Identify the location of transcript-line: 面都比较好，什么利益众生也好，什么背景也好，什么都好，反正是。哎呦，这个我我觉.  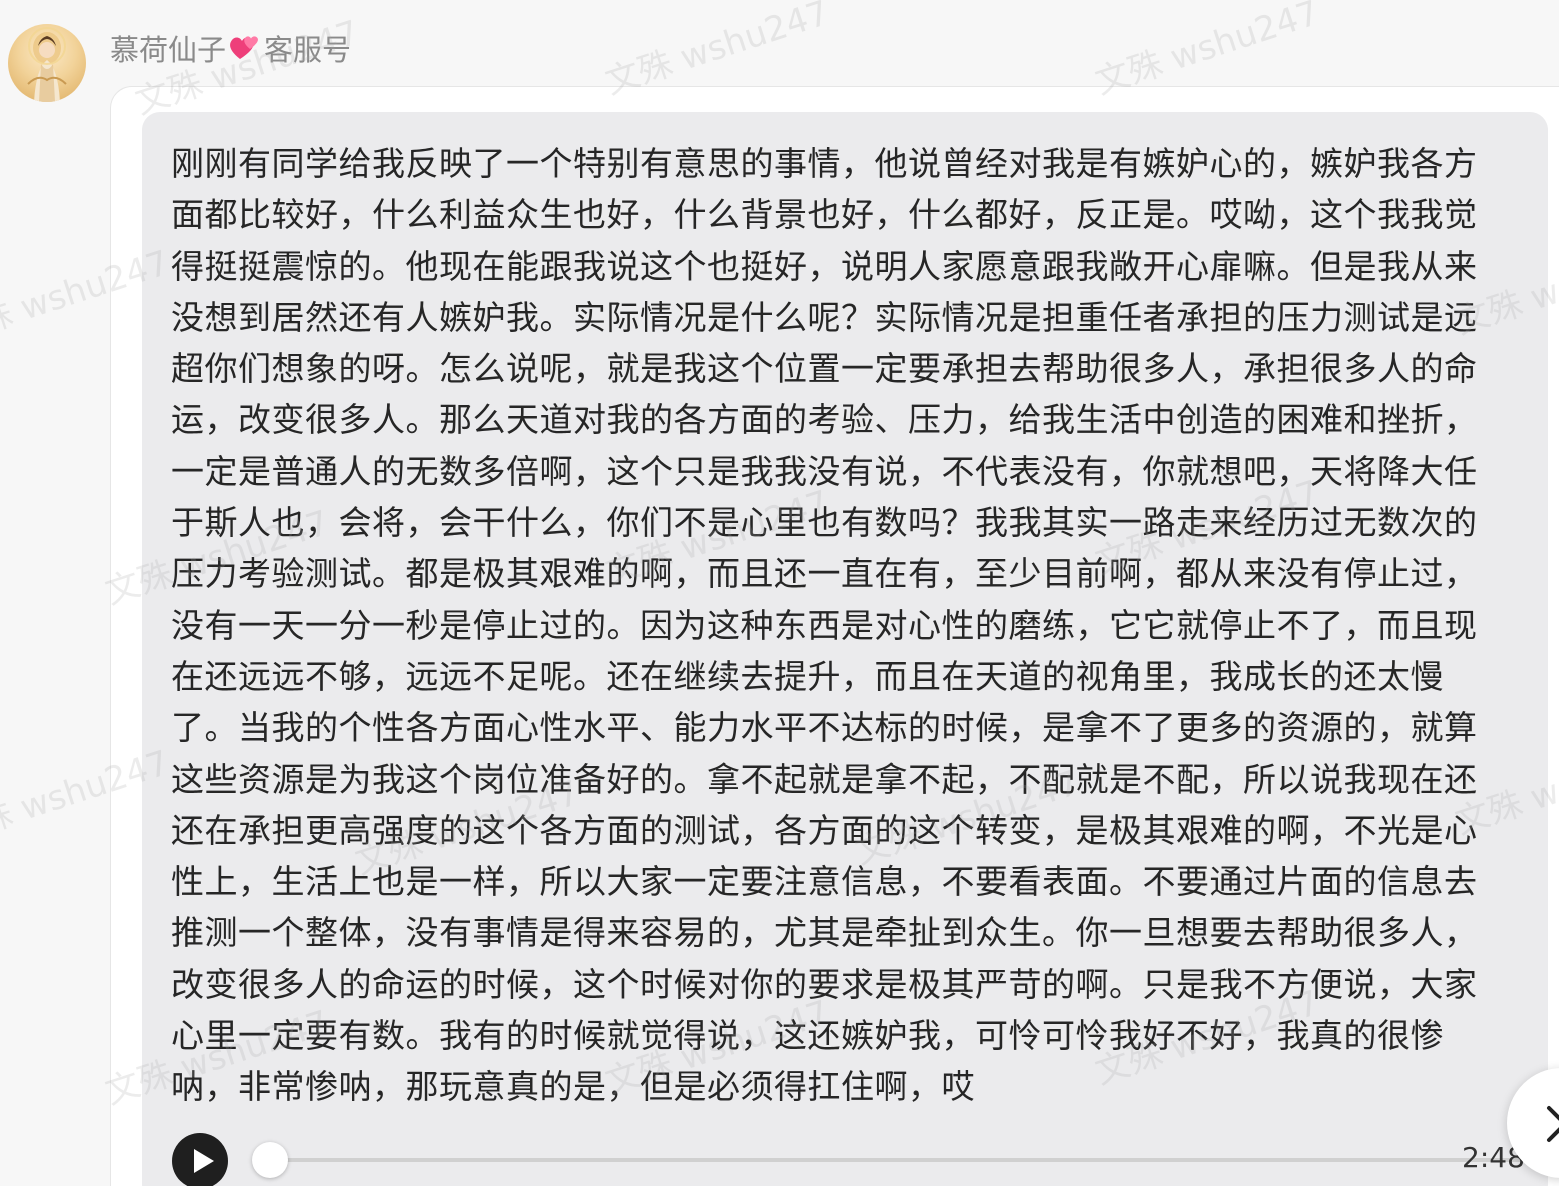
(824, 215).